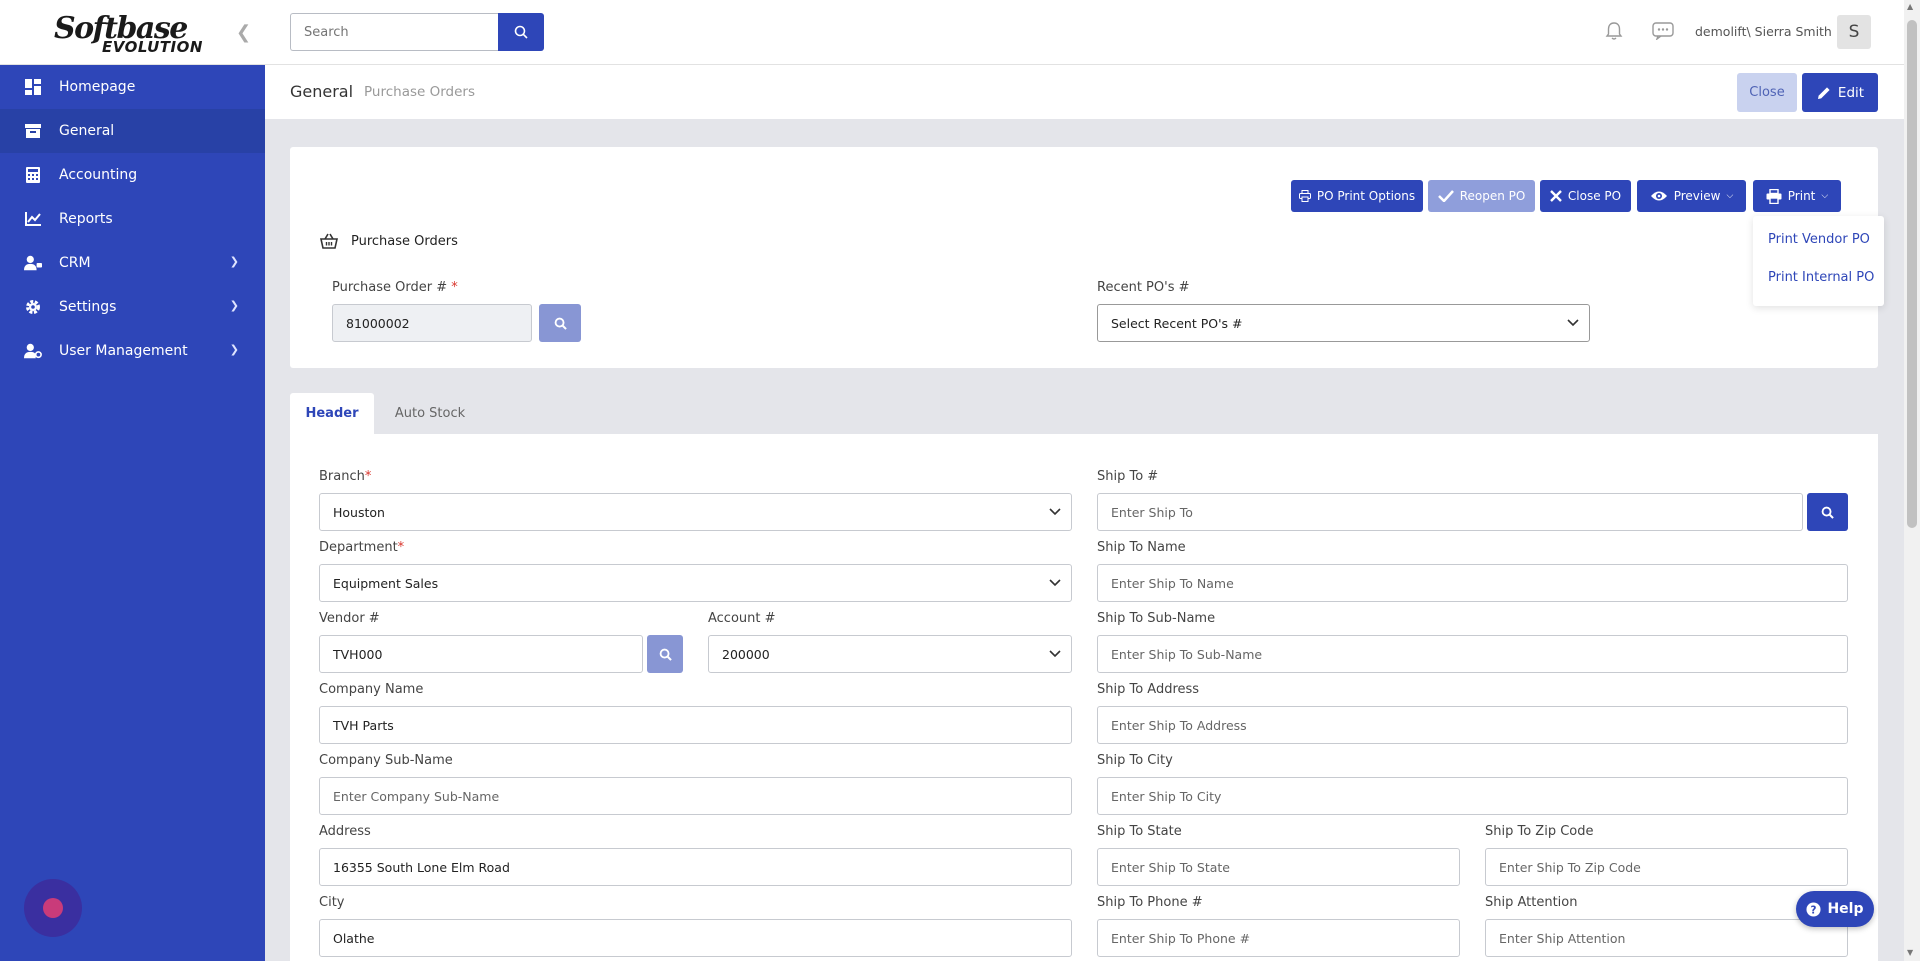  Describe the element at coordinates (132, 175) in the screenshot. I see `sidebar-item-accounting: Accounting` at that location.